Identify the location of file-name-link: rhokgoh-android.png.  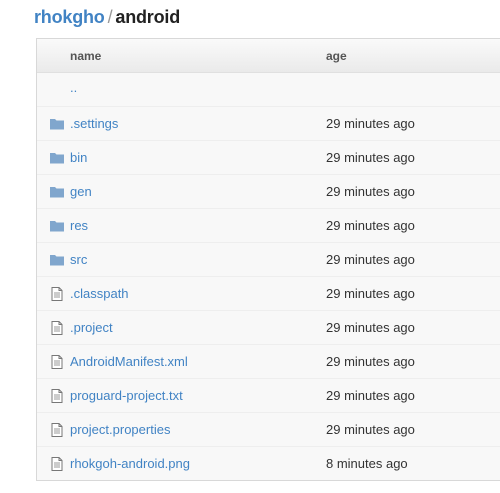
(130, 463).